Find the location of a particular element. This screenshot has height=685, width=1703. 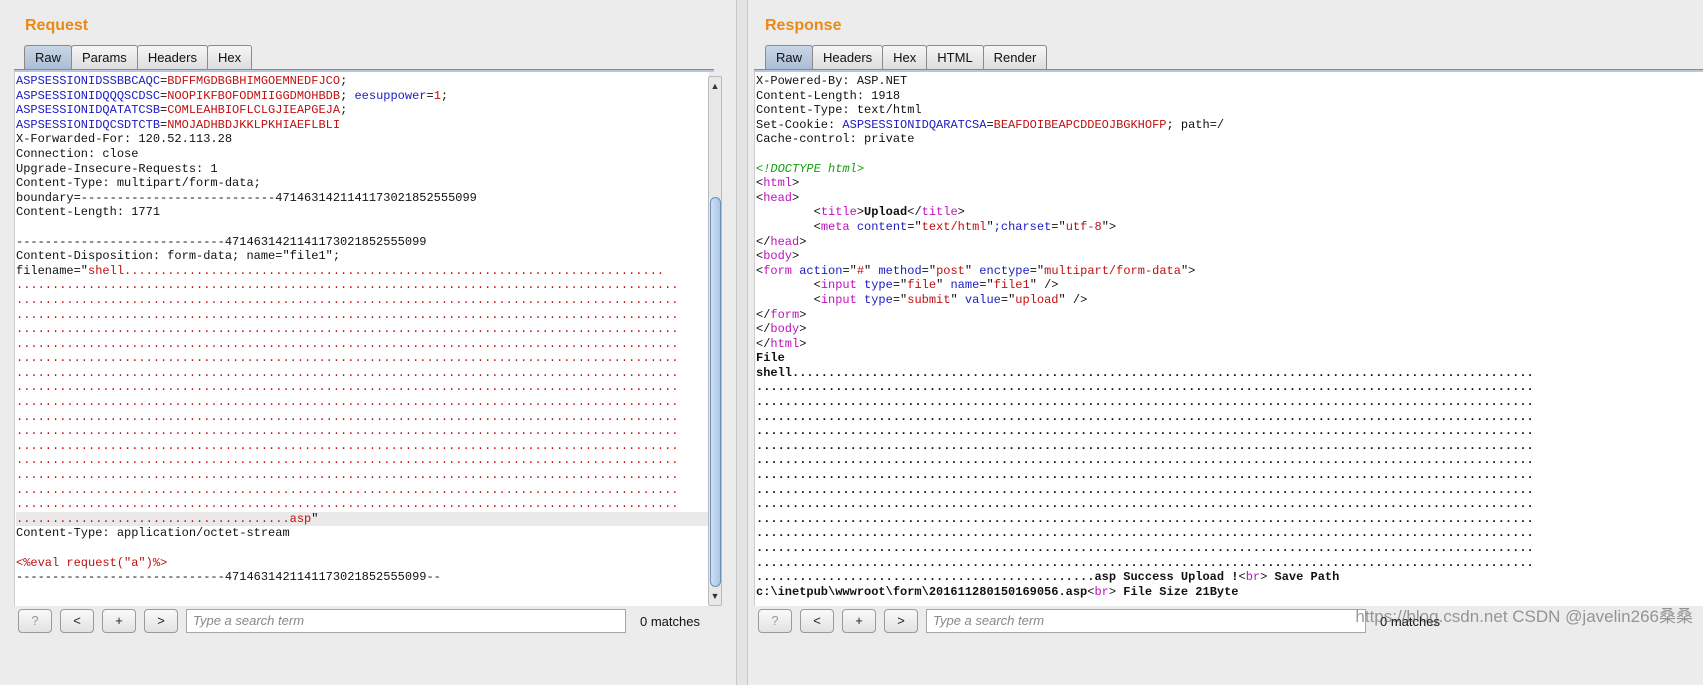

code-token: submit is located at coordinates (929, 299).